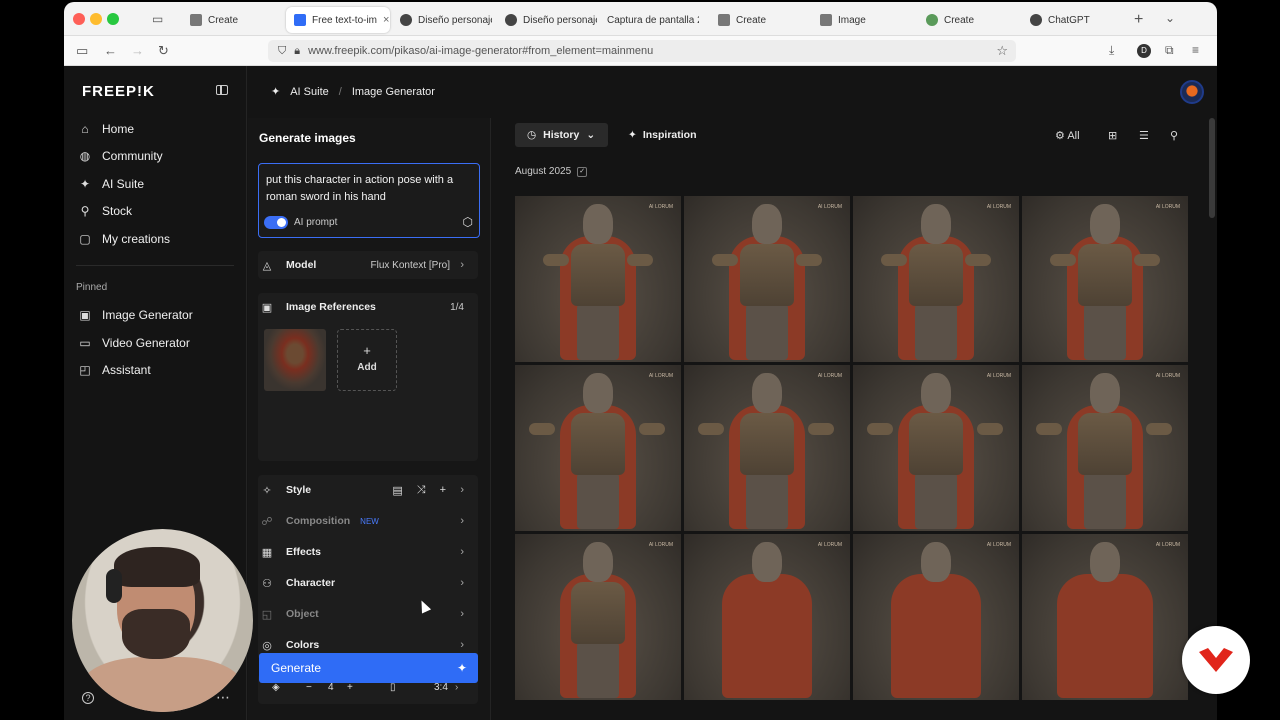  What do you see at coordinates (441, 687) in the screenshot?
I see `aspect-ratio-value: 3:4` at bounding box center [441, 687].